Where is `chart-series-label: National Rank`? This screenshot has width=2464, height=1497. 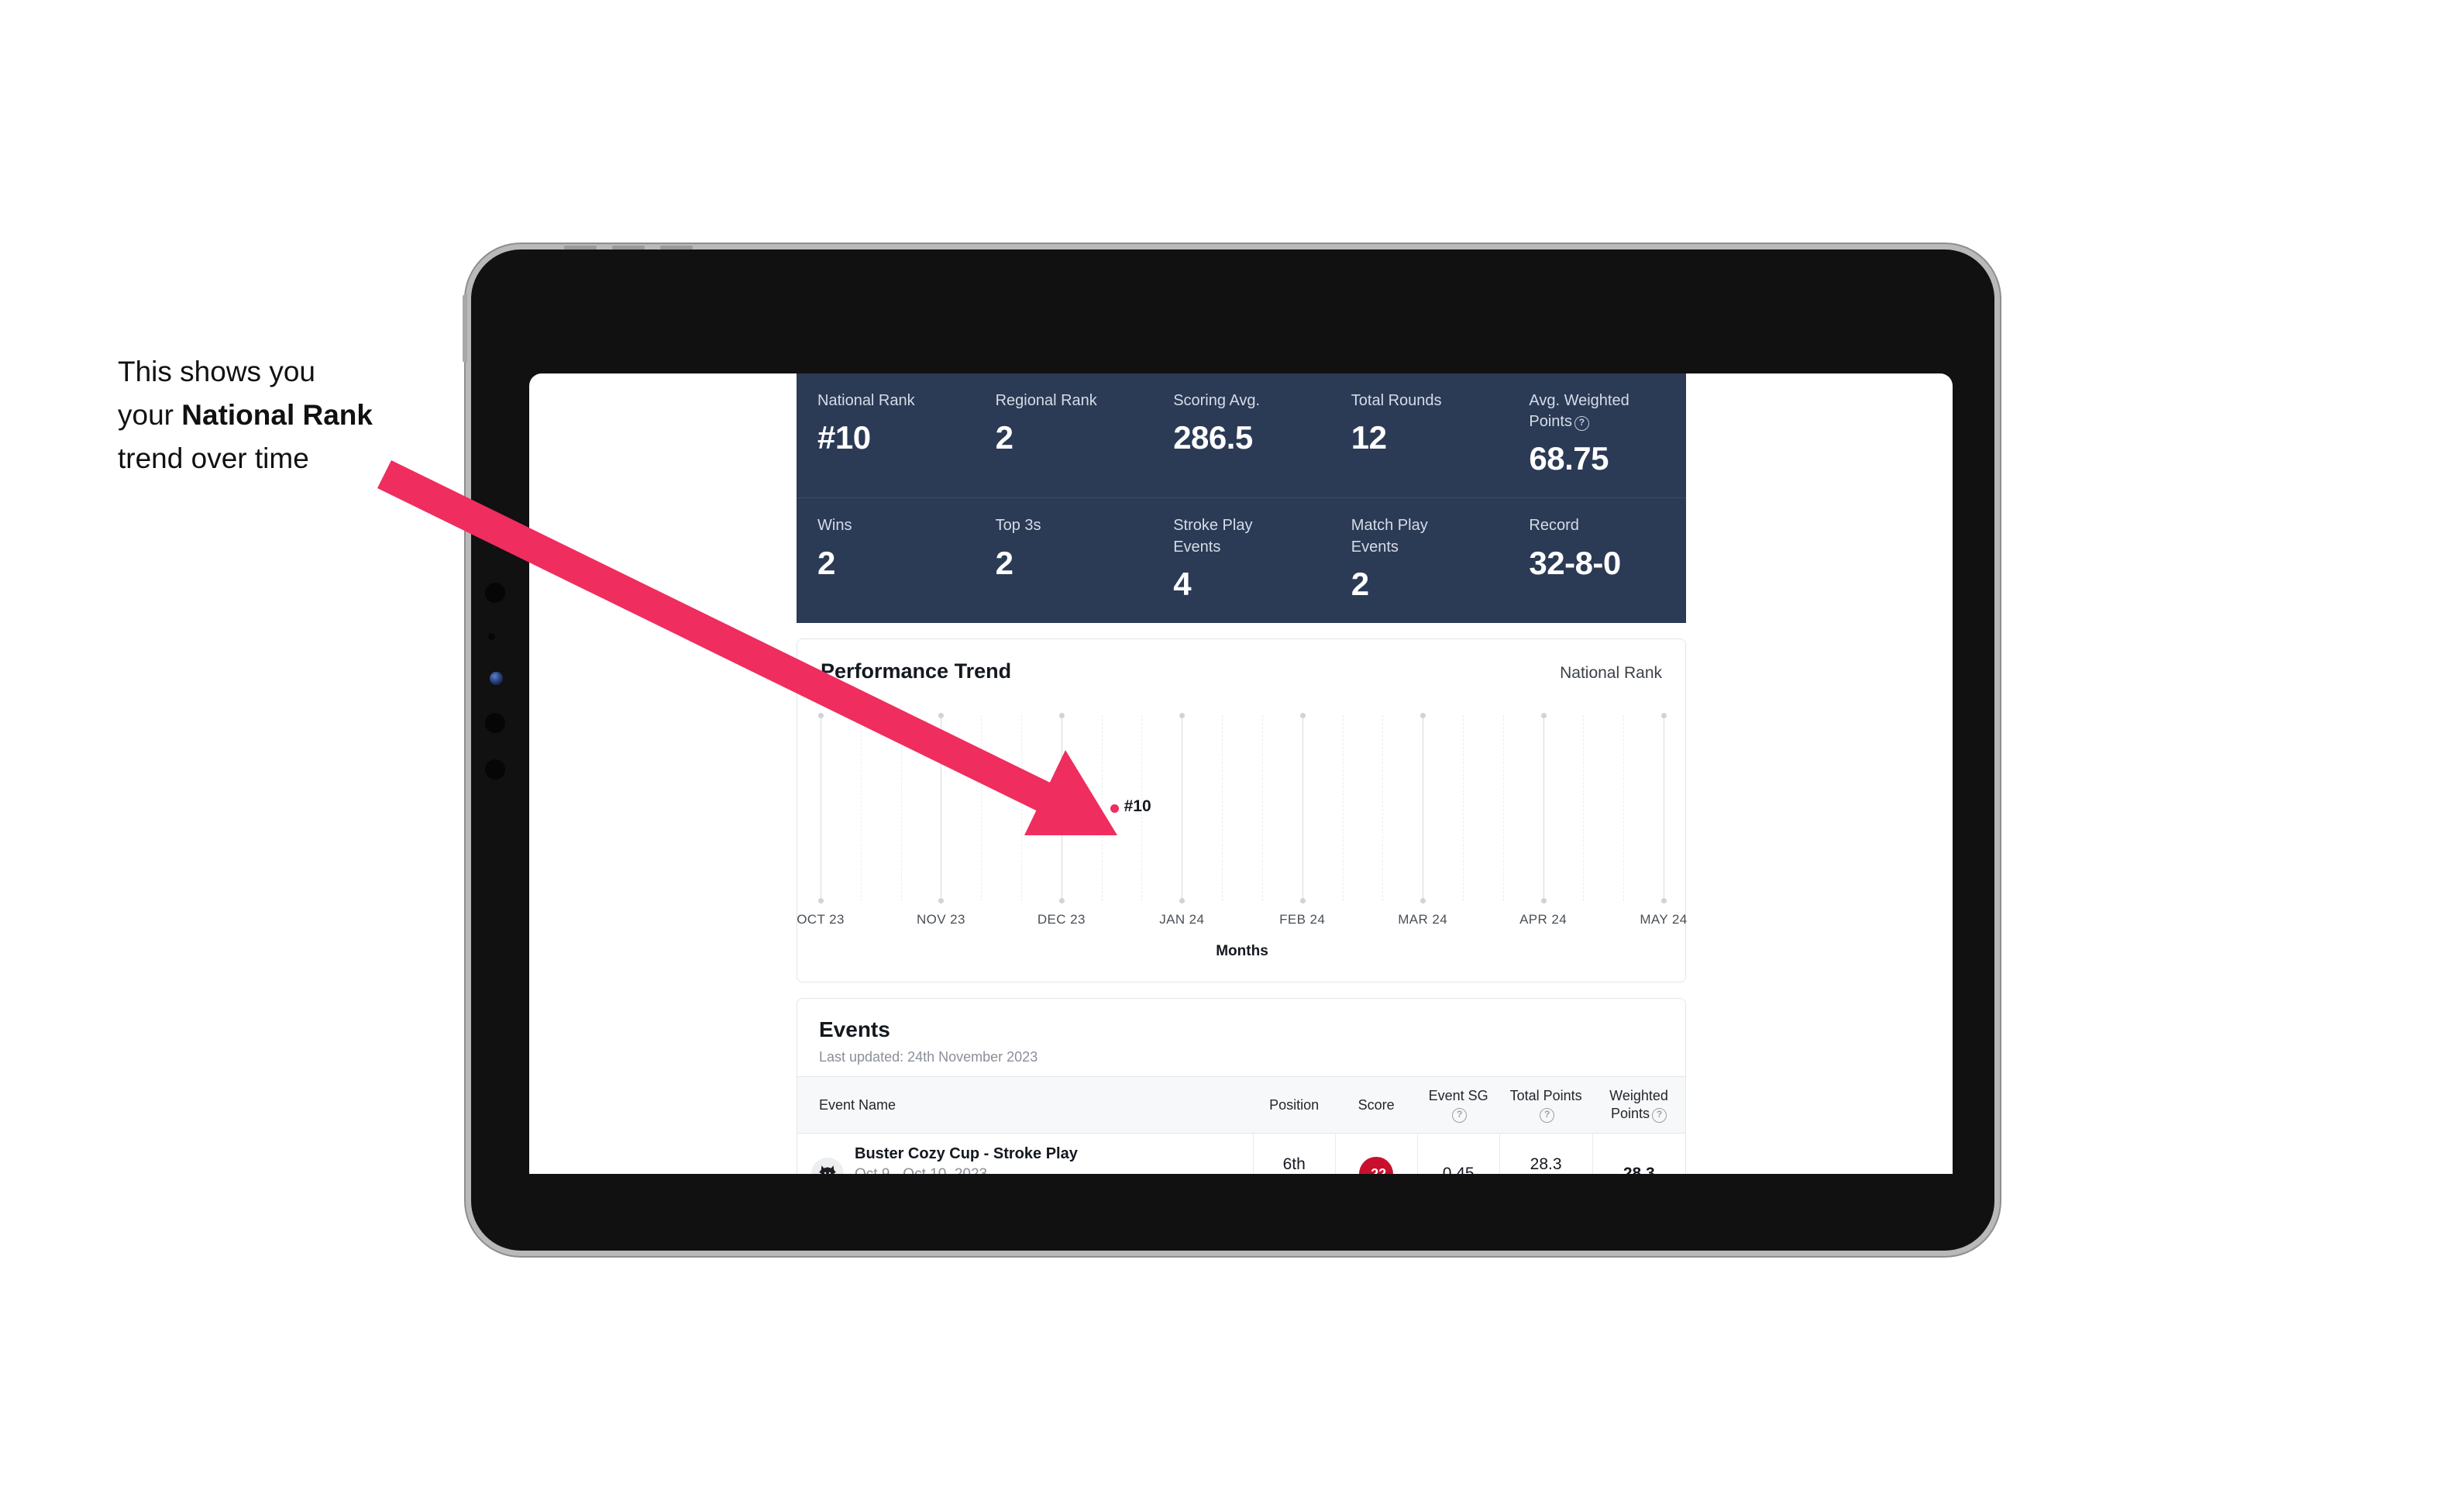 chart-series-label: National Rank is located at coordinates (1611, 673).